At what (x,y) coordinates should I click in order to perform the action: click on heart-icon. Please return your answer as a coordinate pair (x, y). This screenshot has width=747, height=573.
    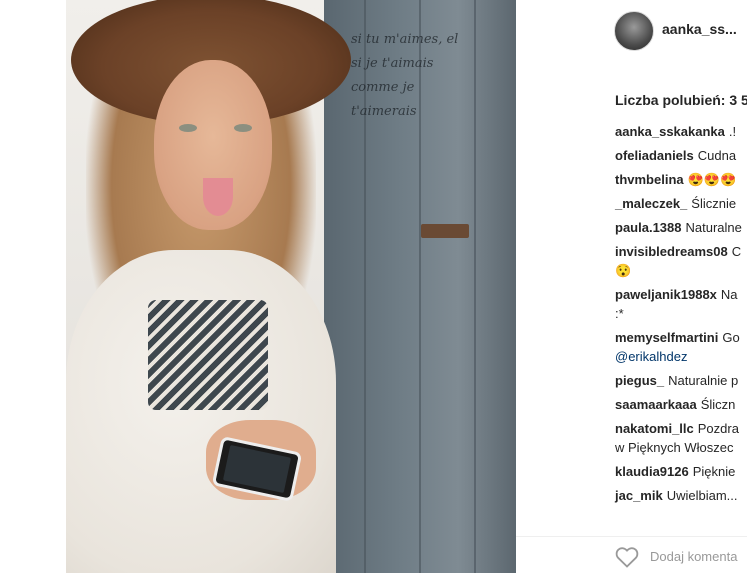
    Looking at the image, I should click on (627, 557).